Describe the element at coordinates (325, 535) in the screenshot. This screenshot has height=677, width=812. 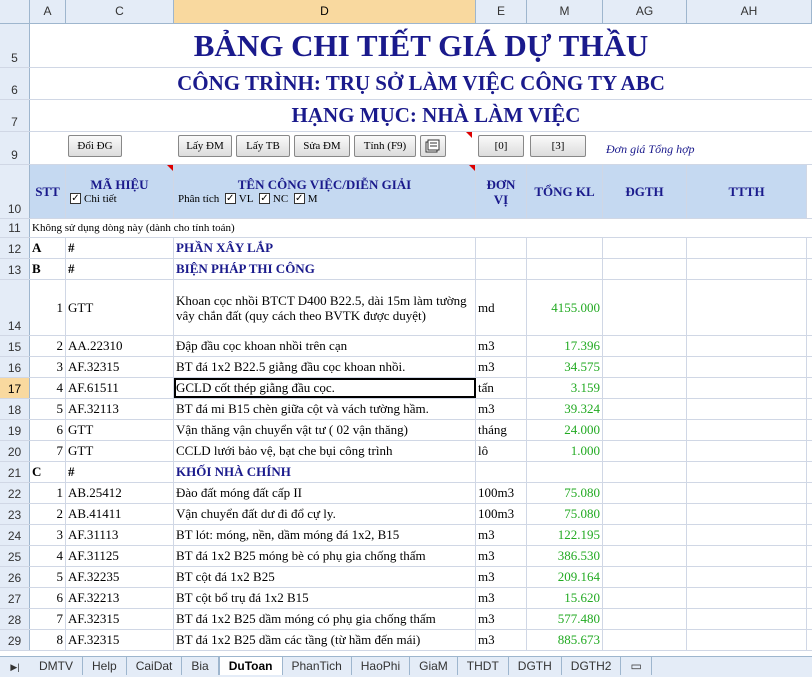
I see `cell-ten-cong-viec: BT lót: móng, nền, dầm móng đá 1x2, B15` at that location.